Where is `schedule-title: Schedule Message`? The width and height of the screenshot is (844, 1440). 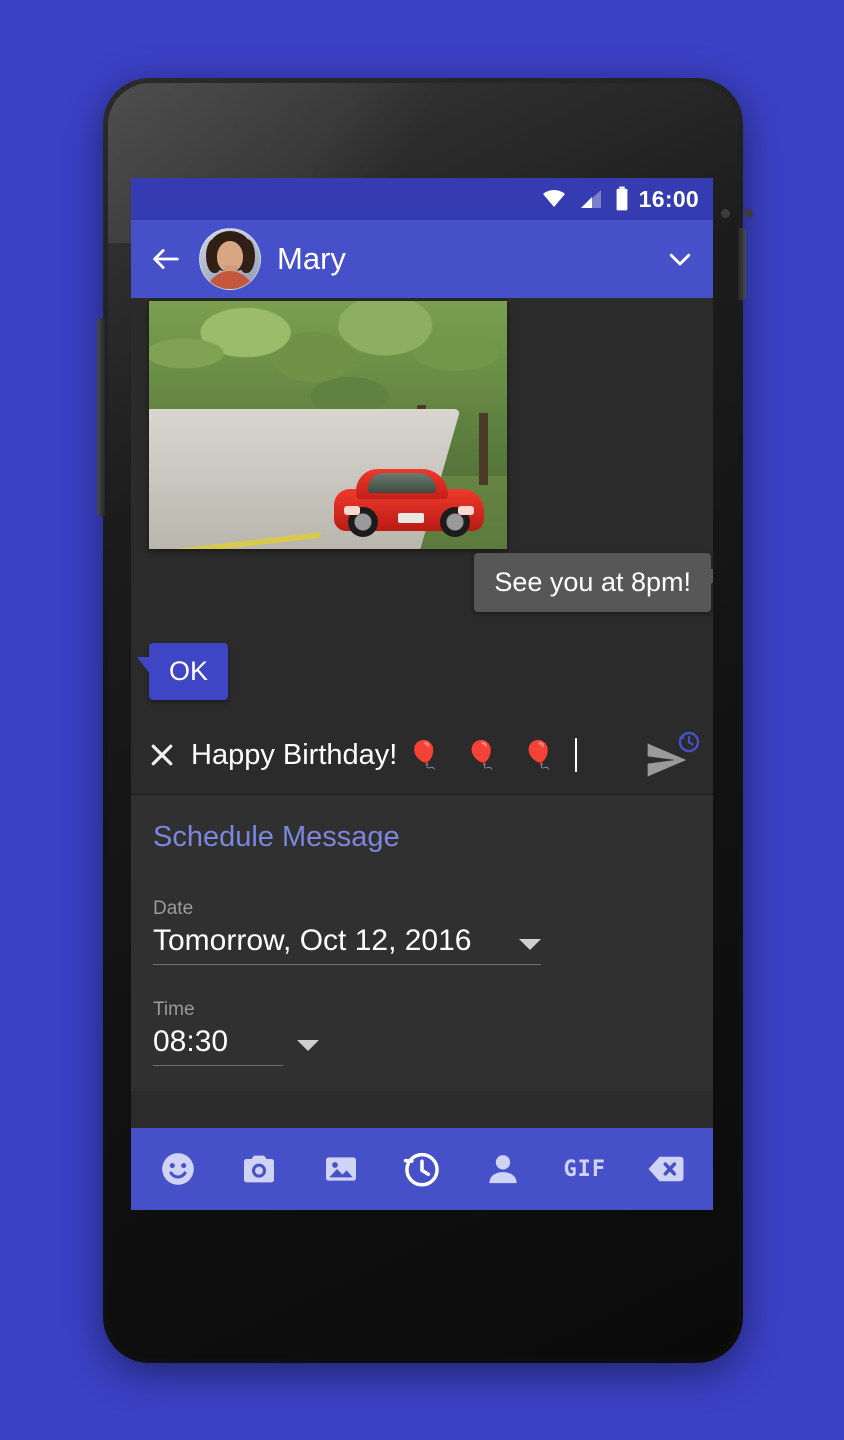
schedule-title: Schedule Message is located at coordinates (276, 837).